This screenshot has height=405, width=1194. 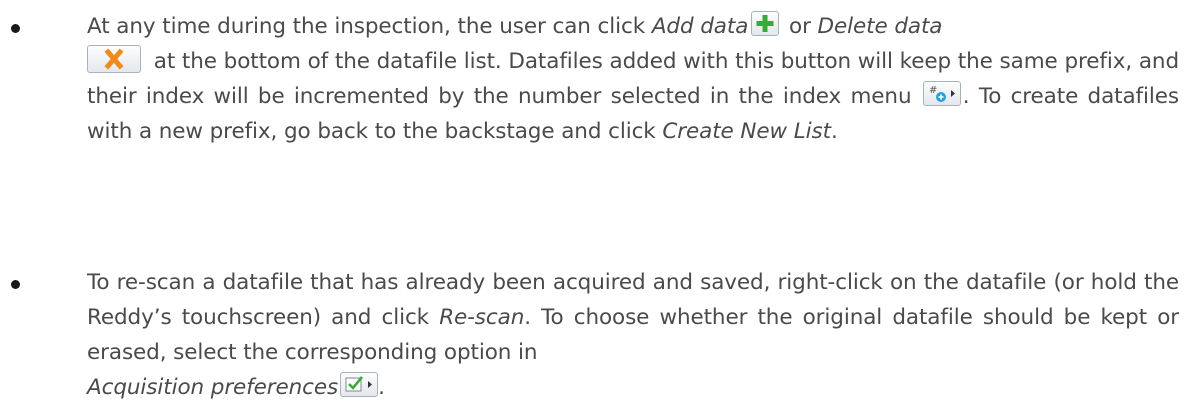 What do you see at coordinates (765, 23) in the screenshot?
I see `plus-icon` at bounding box center [765, 23].